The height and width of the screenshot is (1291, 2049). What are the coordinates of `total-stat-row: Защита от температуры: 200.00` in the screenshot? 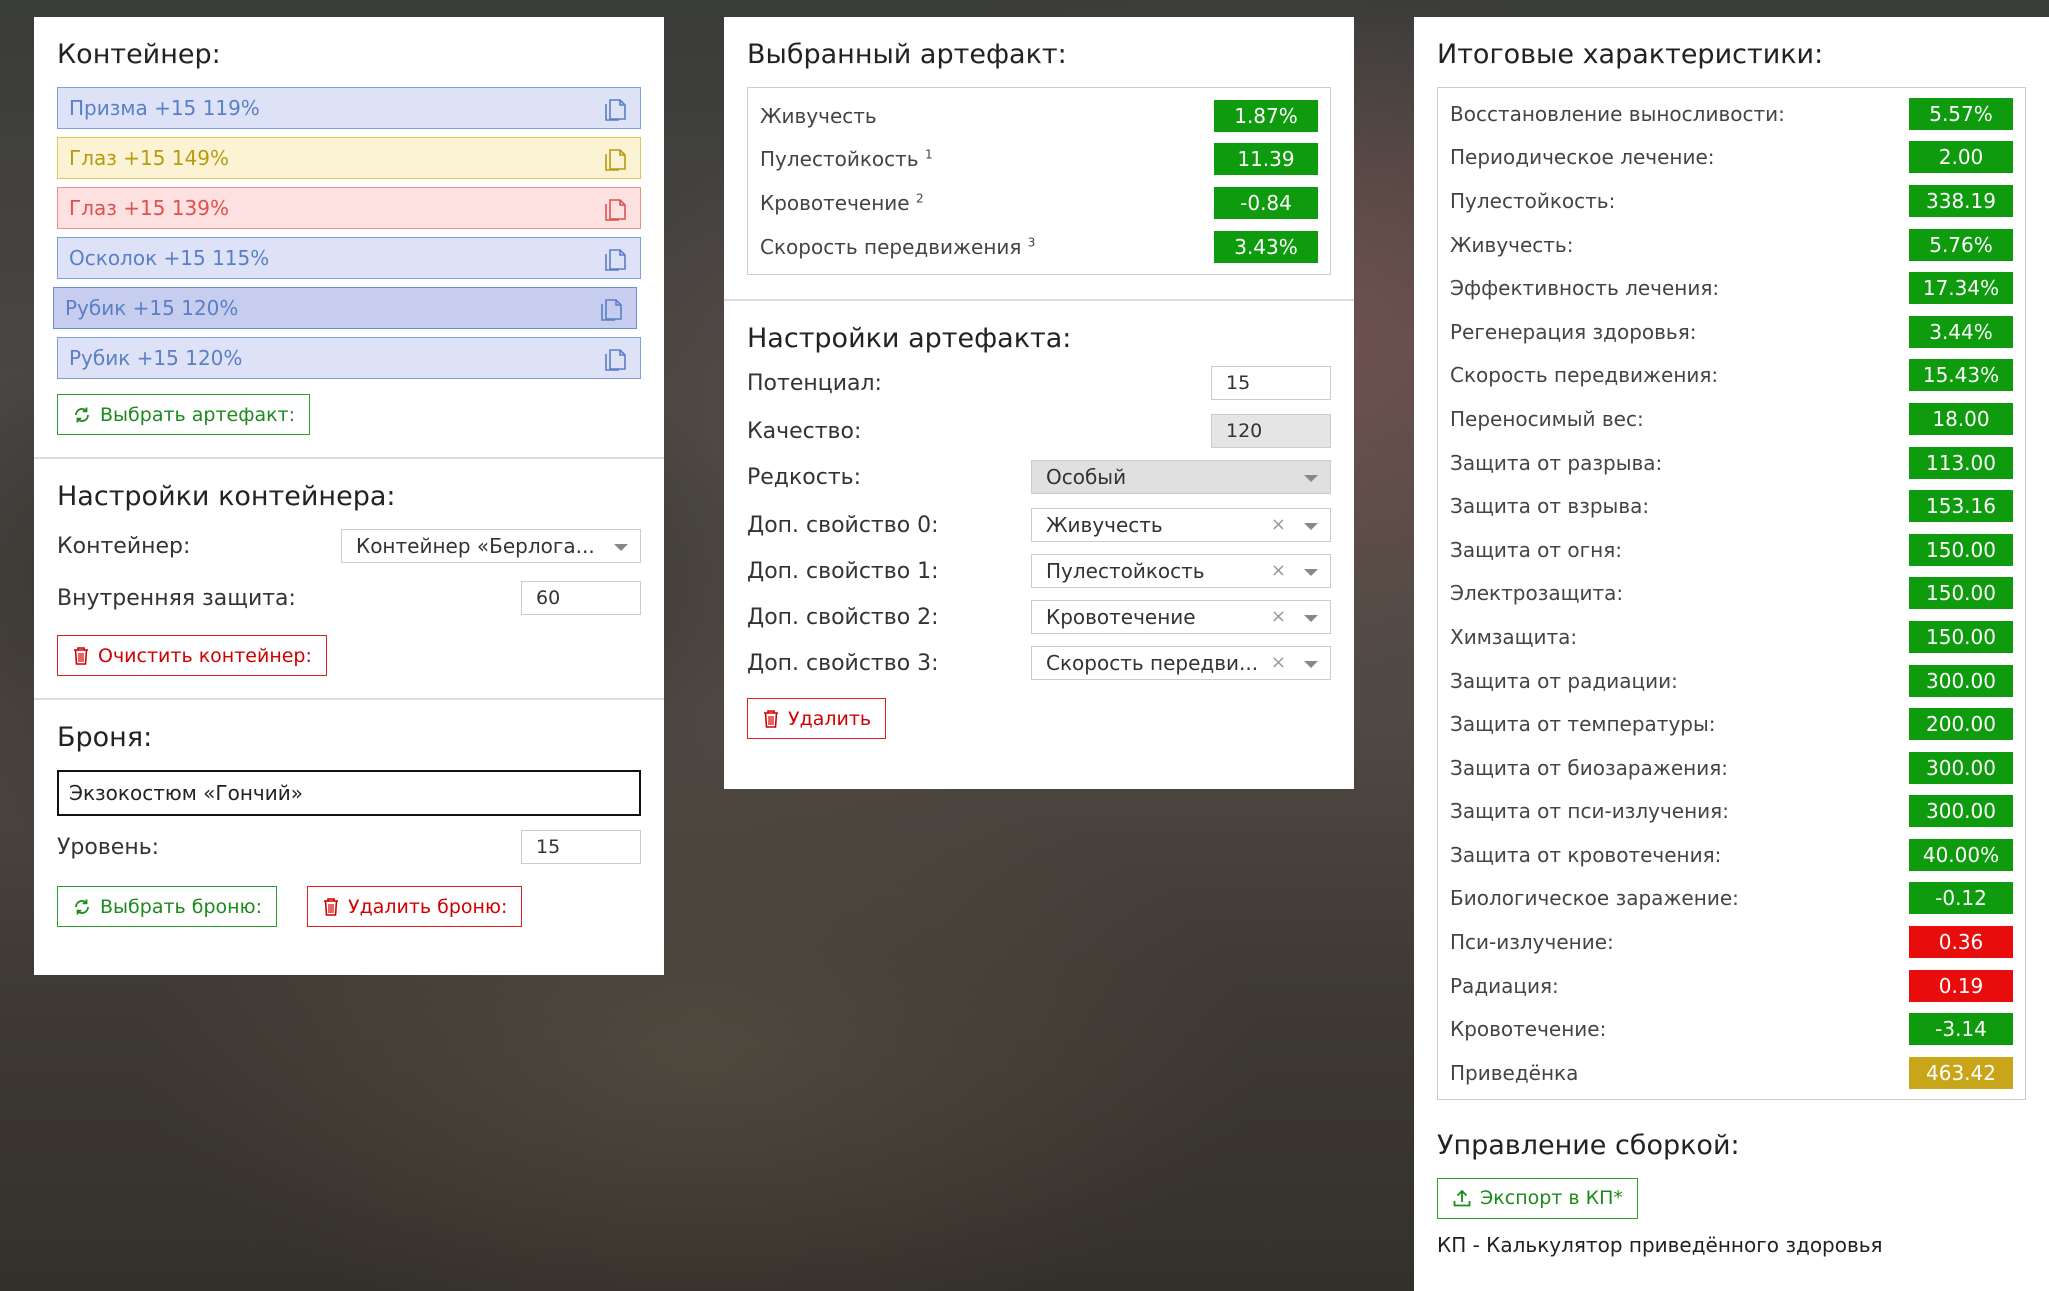 It's located at (1731, 724).